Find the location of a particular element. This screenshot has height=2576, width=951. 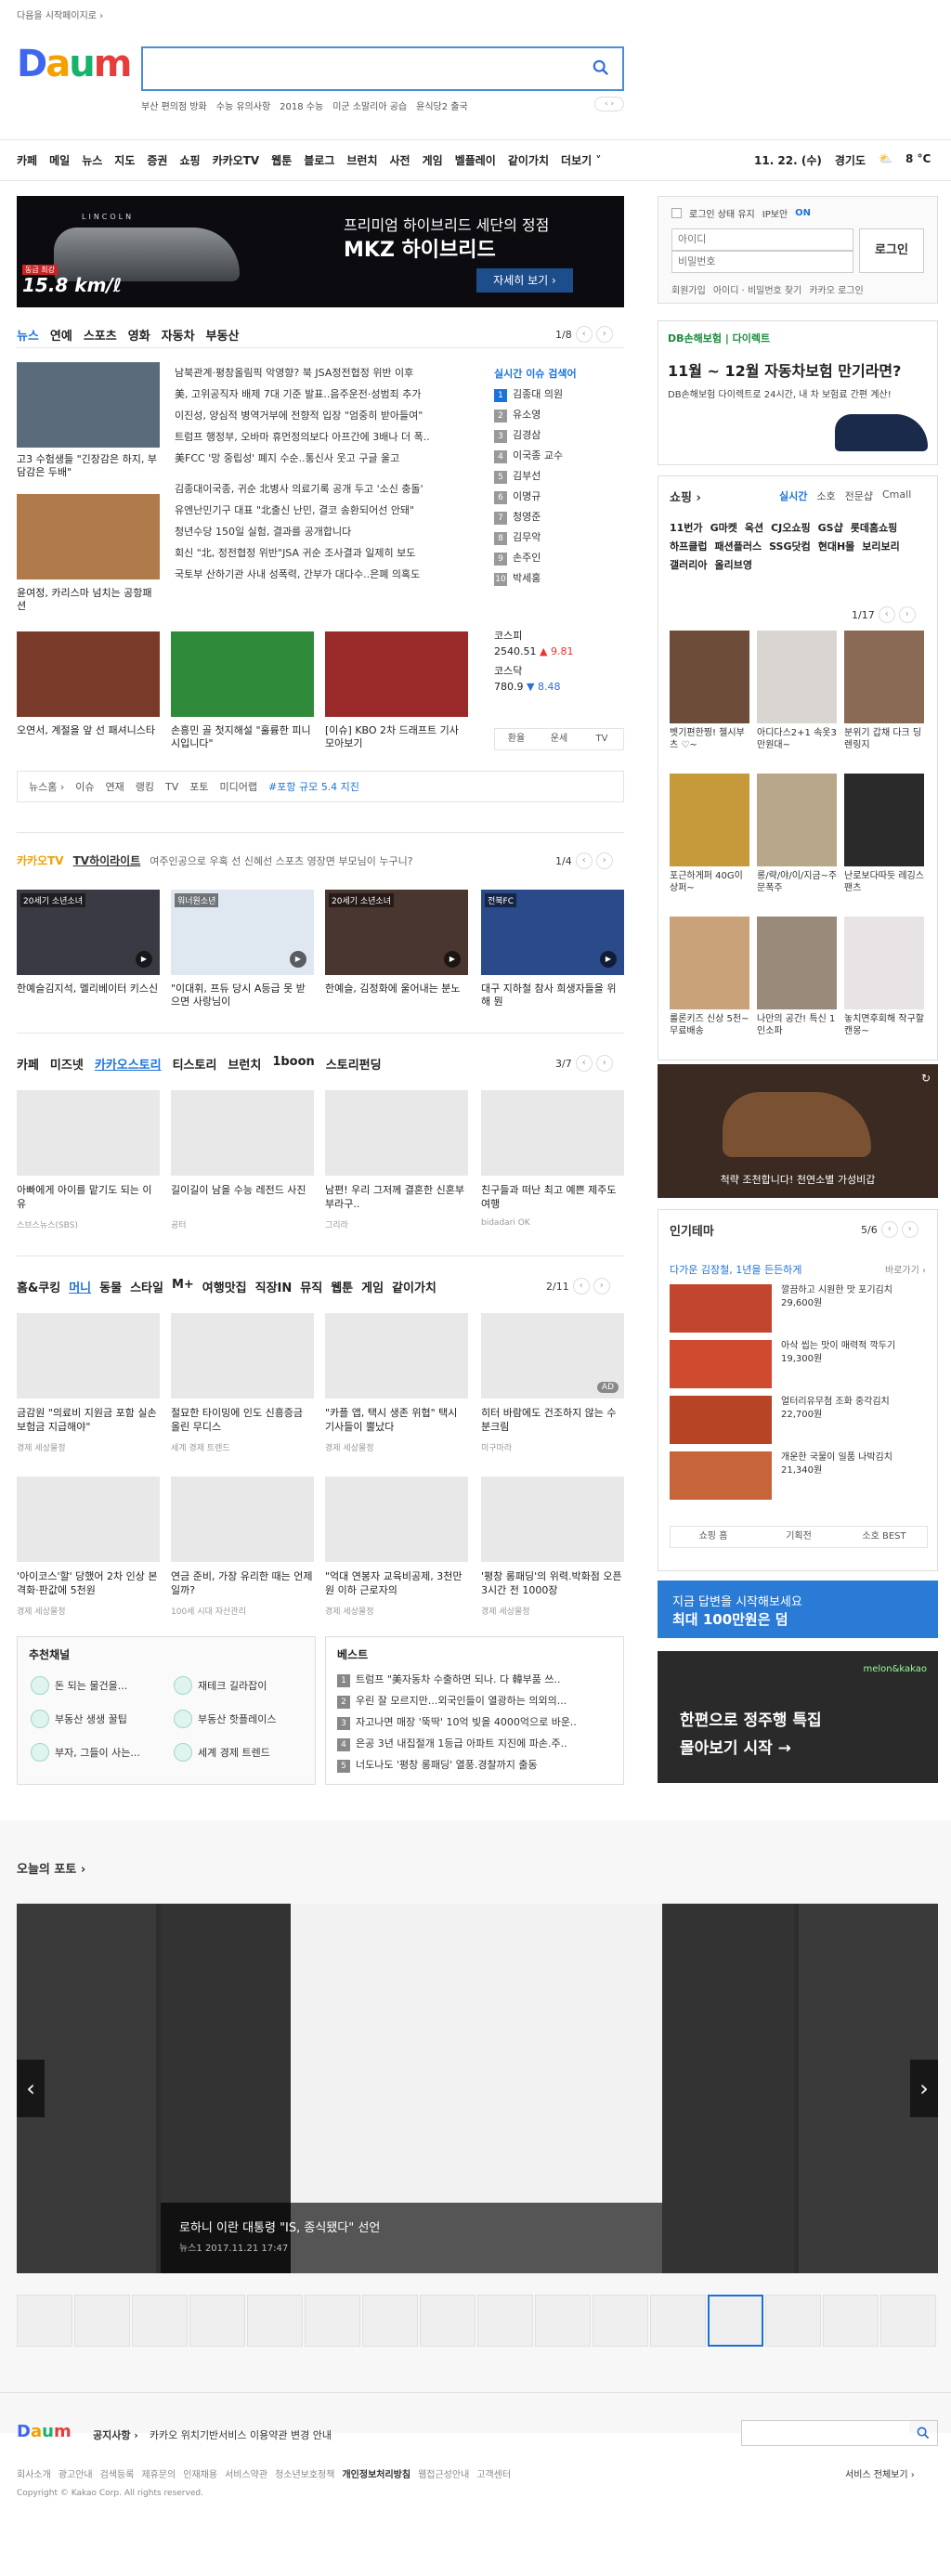

news-headline: 남북관계·평창올림픽 악영향? 북 JSA정전협정 위반 이후 is located at coordinates (330, 373).